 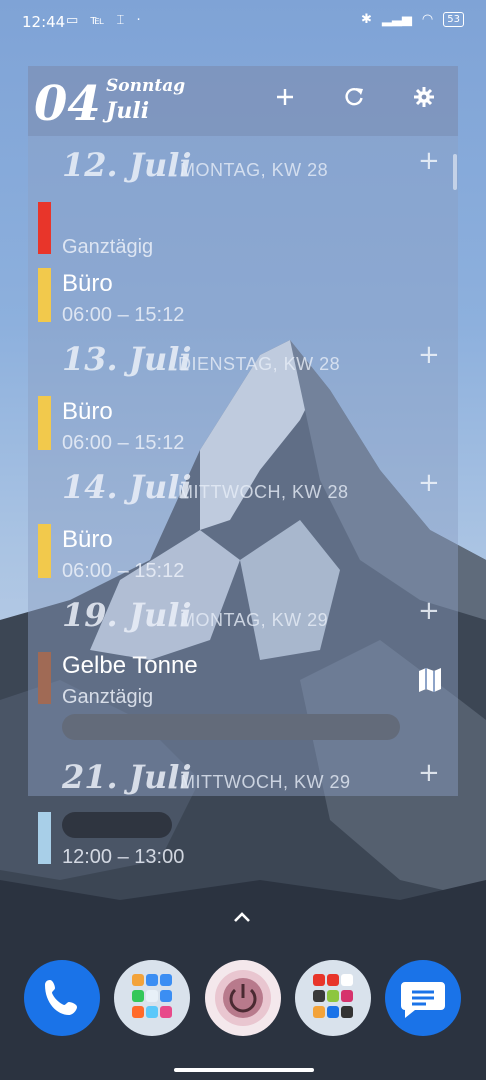 What do you see at coordinates (243, 230) in the screenshot?
I see `event-item: Ganztägig` at bounding box center [243, 230].